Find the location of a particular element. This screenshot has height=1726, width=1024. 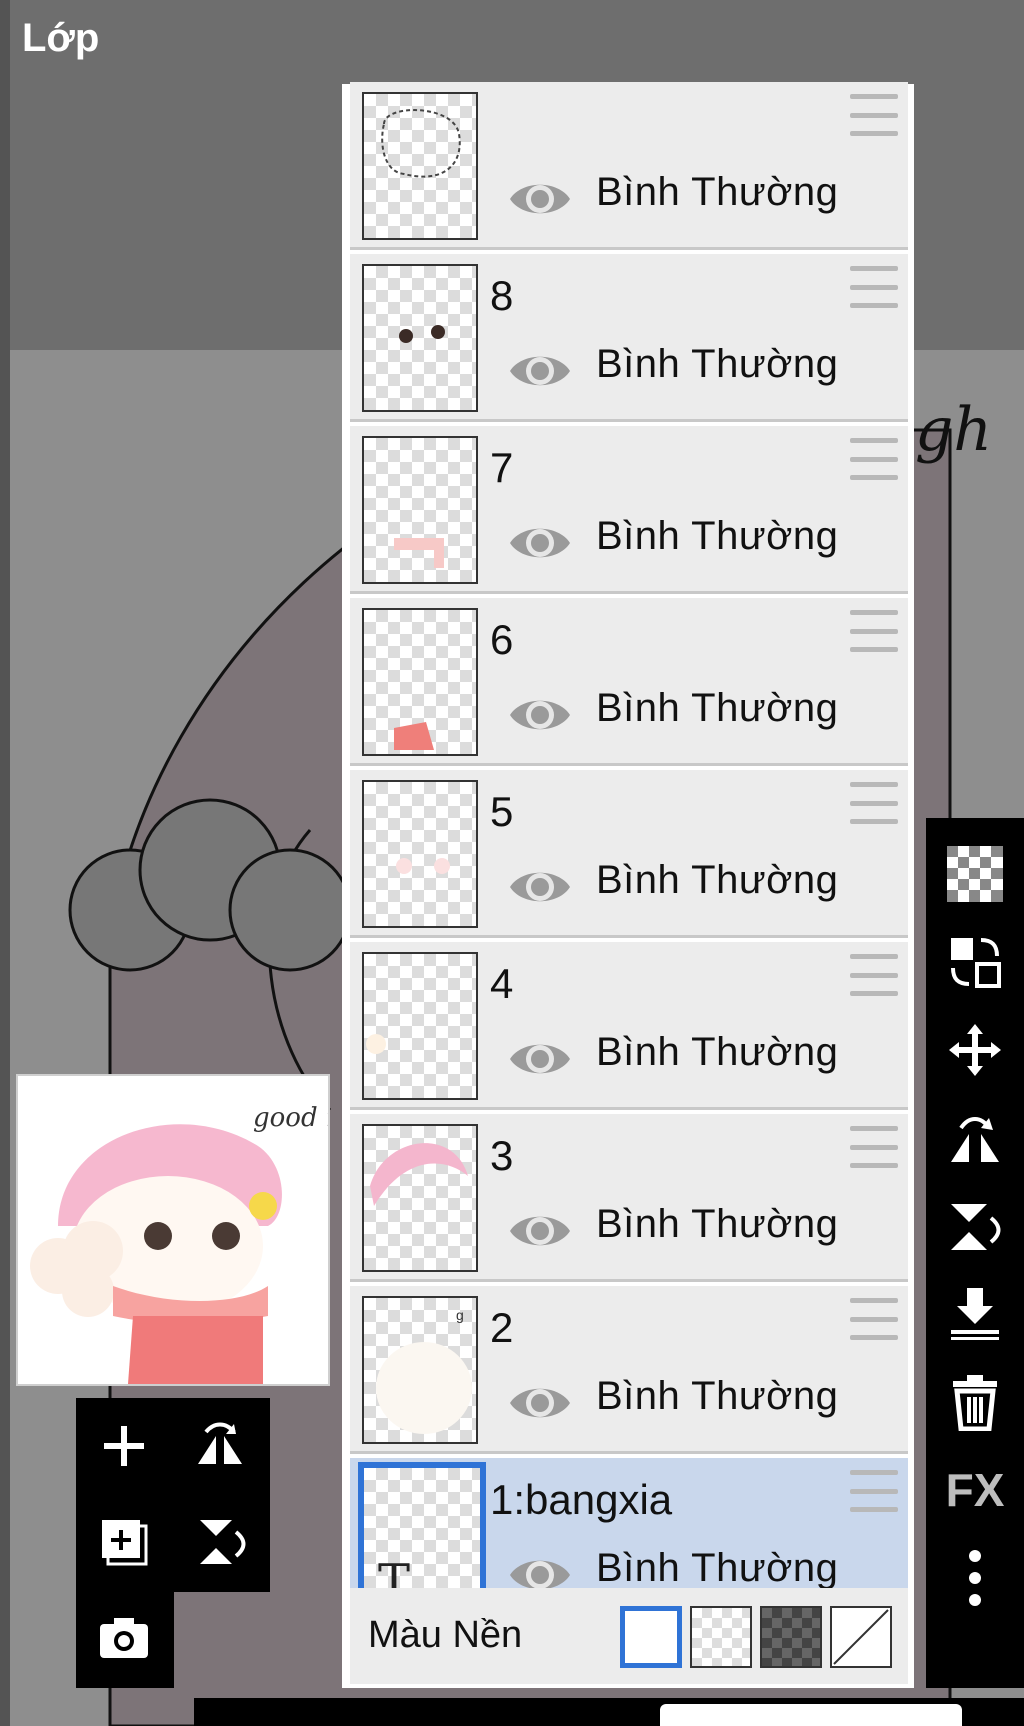

layer-name: 8 is located at coordinates (502, 295).